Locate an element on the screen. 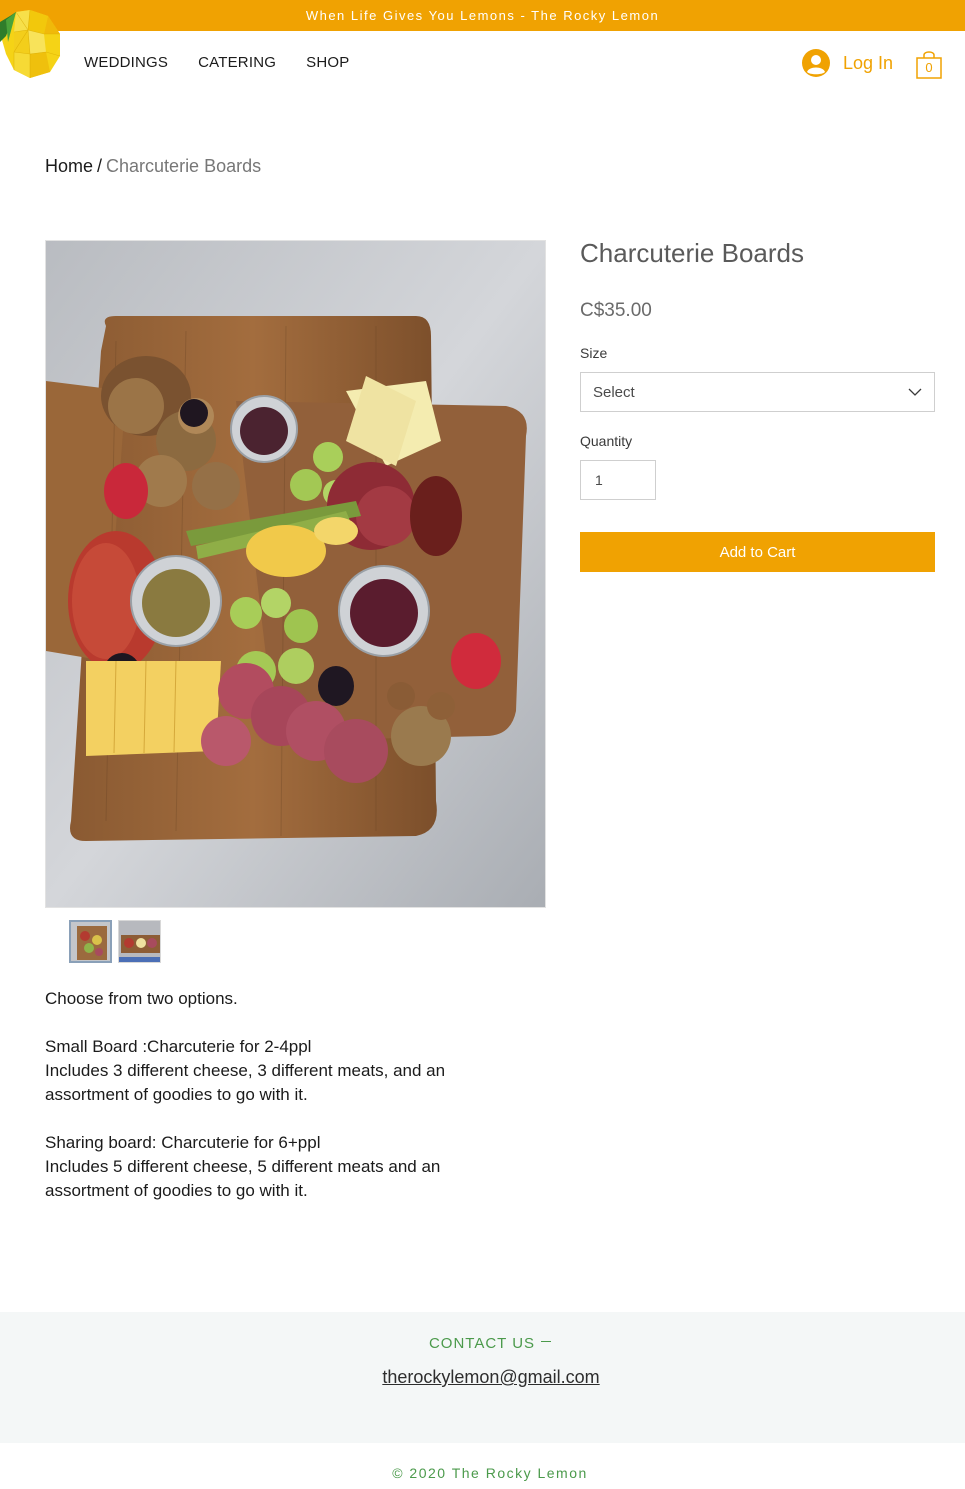  nav-item-catering: CATERING is located at coordinates (237, 62).